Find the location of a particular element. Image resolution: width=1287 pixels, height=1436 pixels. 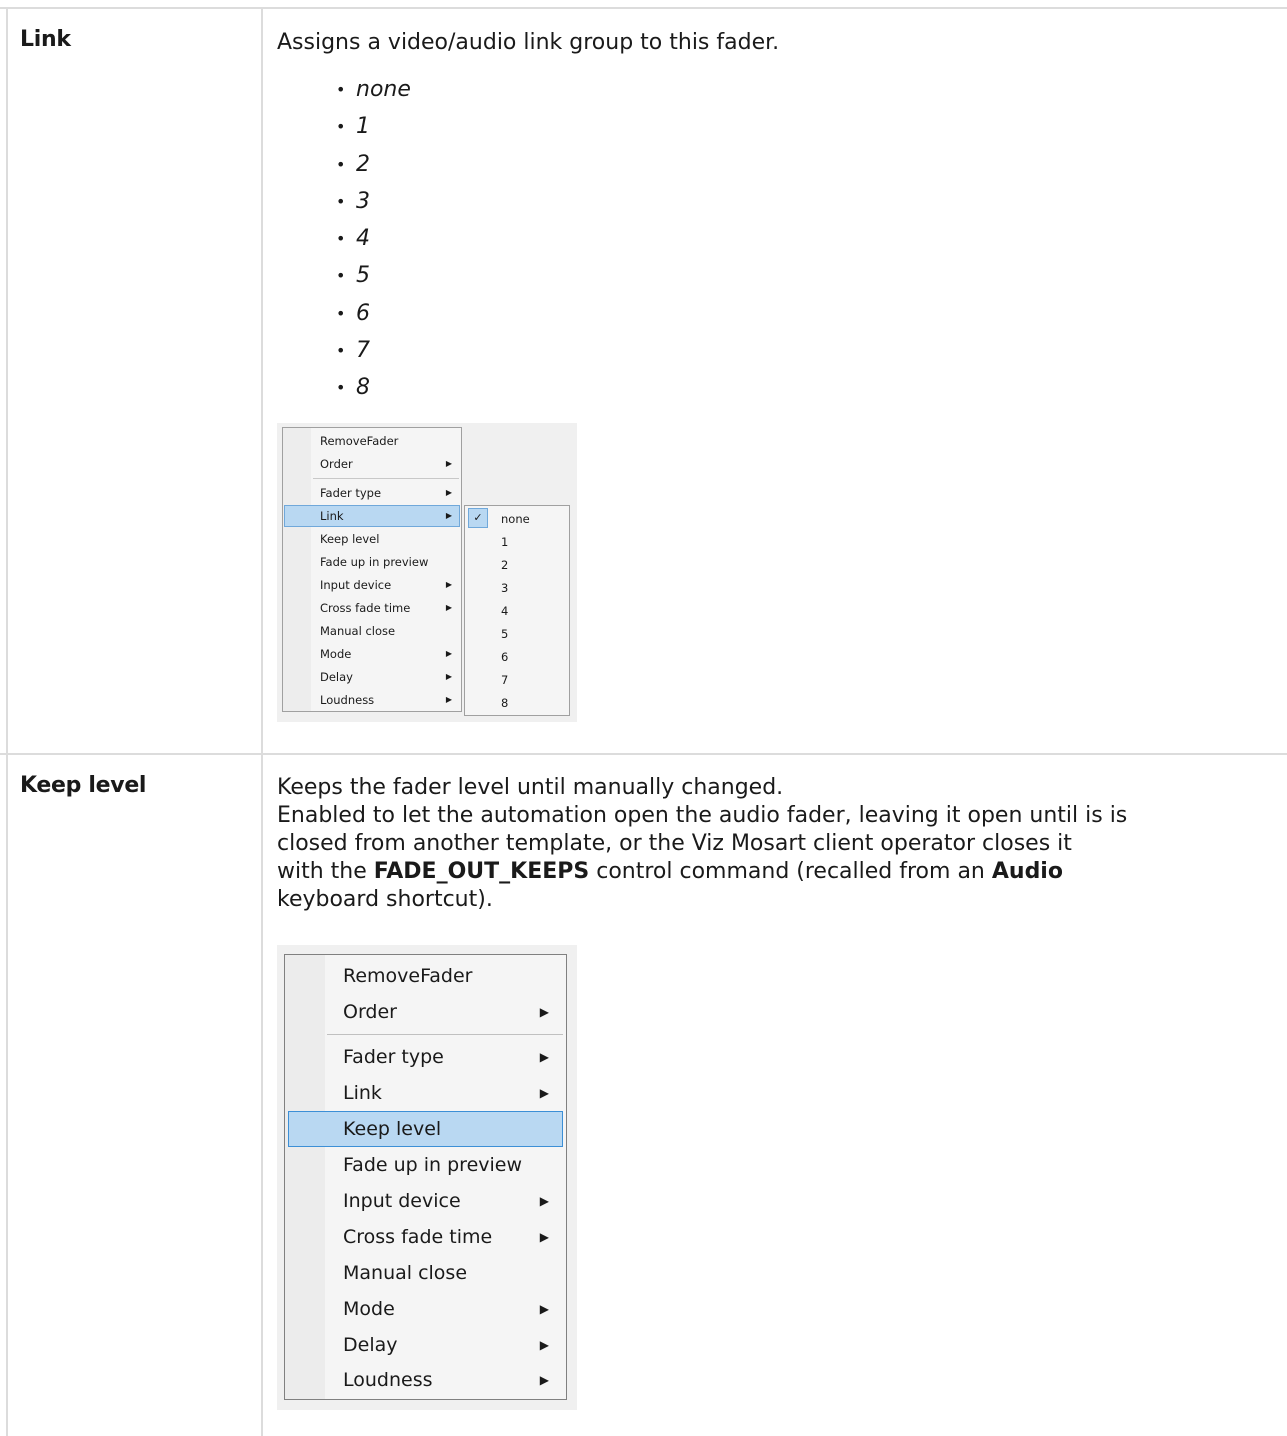

row-label-link: Link is located at coordinates (45, 39).